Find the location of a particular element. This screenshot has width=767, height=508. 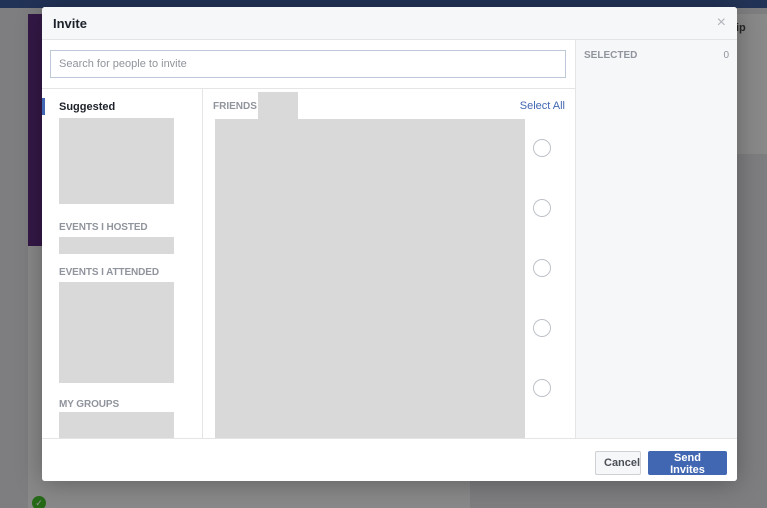

events-attended-list-redacted is located at coordinates (116, 332).